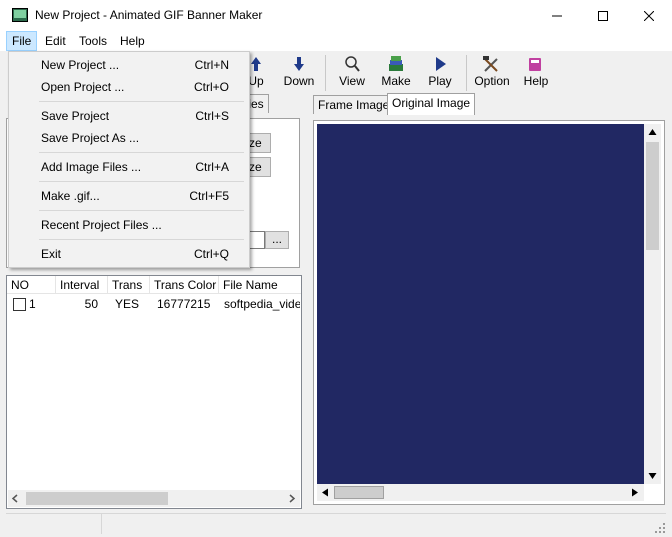 This screenshot has width=672, height=537. I want to click on column-header-interval: Interval, so click(82, 285).